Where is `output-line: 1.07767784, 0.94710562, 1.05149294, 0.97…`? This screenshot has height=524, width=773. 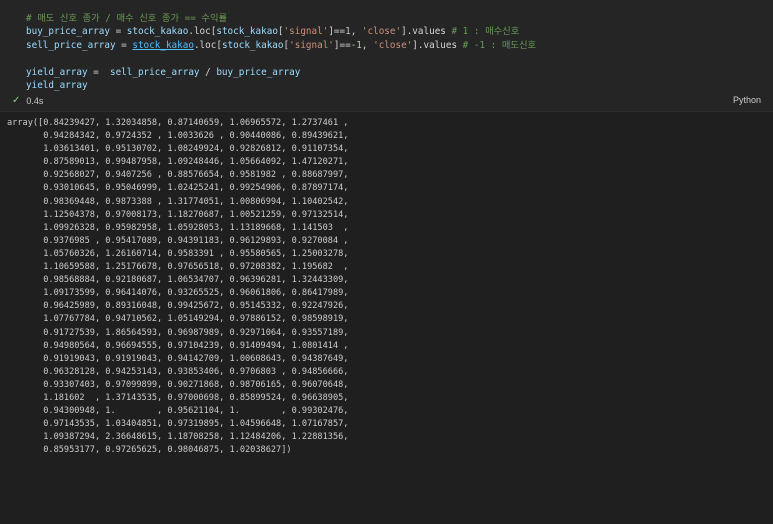
output-line: 1.07767784, 0.94710562, 1.05149294, 0.97… is located at coordinates (178, 319).